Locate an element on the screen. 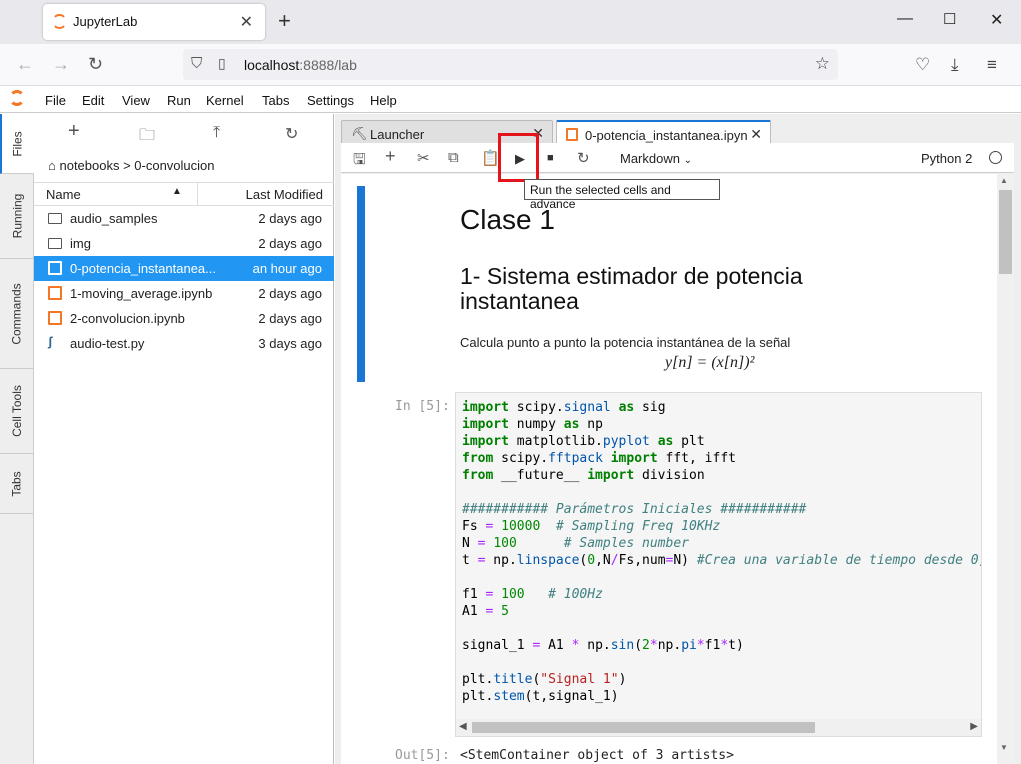  browser-tab: JupyterLab ✕ is located at coordinates (154, 22).